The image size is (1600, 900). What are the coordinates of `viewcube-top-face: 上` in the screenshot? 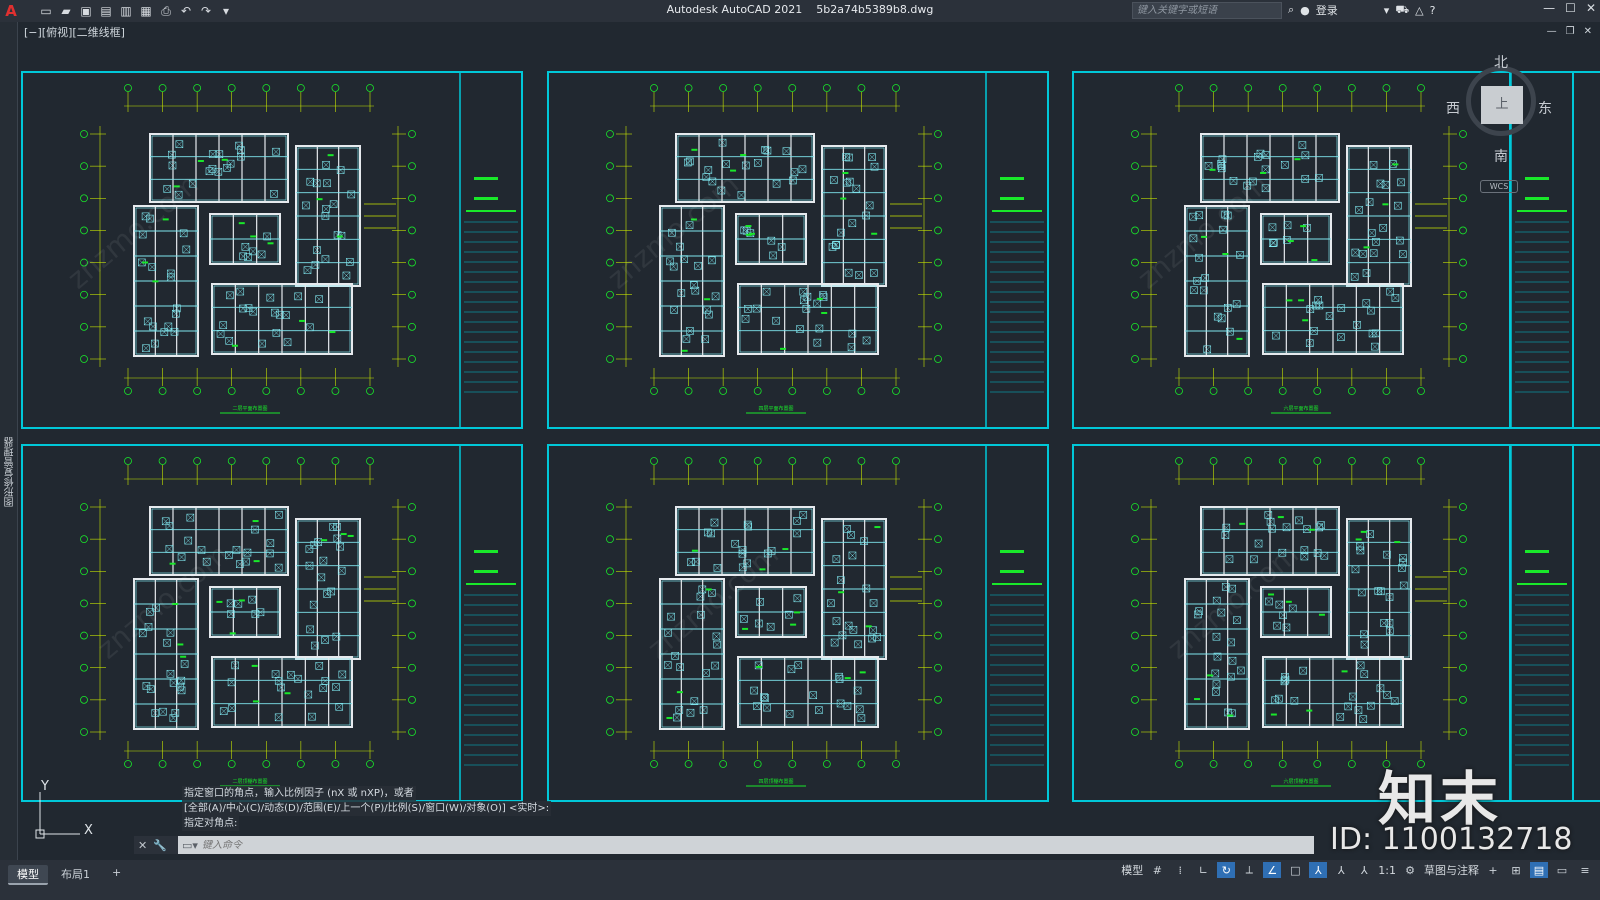 It's located at (1502, 105).